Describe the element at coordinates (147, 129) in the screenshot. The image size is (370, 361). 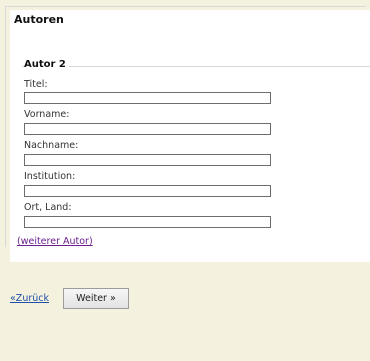
I see `first-name-input` at that location.